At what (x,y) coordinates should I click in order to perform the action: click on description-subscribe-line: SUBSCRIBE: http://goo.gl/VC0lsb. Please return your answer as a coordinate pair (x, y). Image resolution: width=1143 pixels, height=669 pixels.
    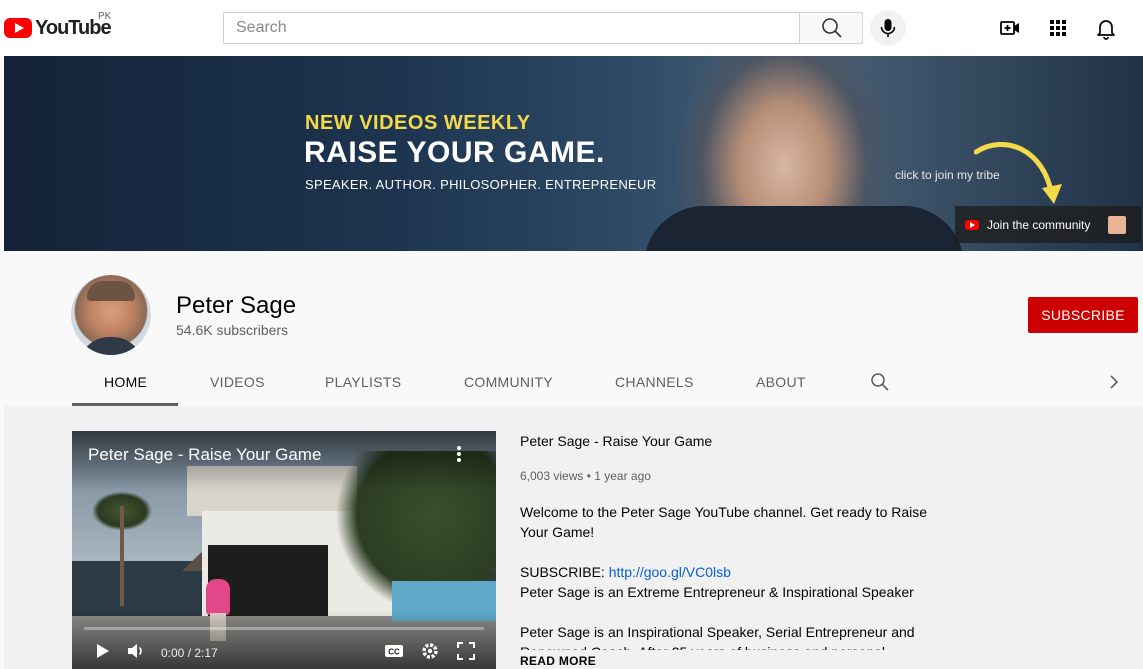
    Looking at the image, I should click on (725, 572).